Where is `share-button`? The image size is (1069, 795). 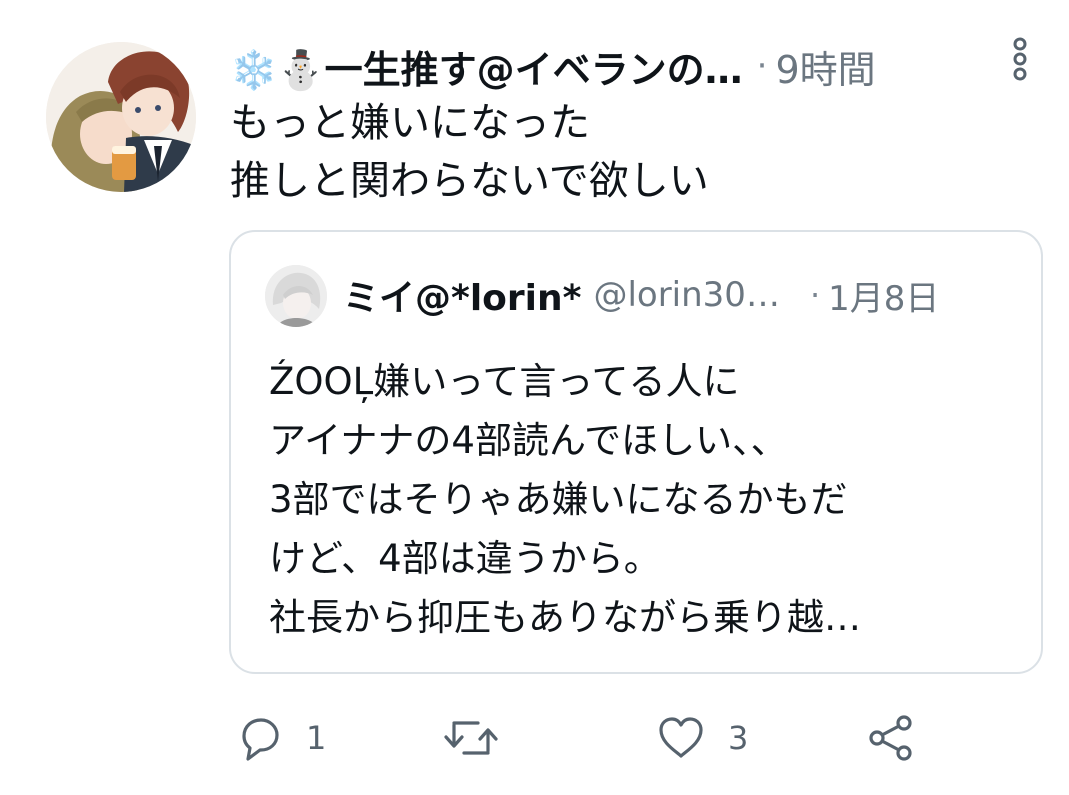
share-button is located at coordinates (891, 738).